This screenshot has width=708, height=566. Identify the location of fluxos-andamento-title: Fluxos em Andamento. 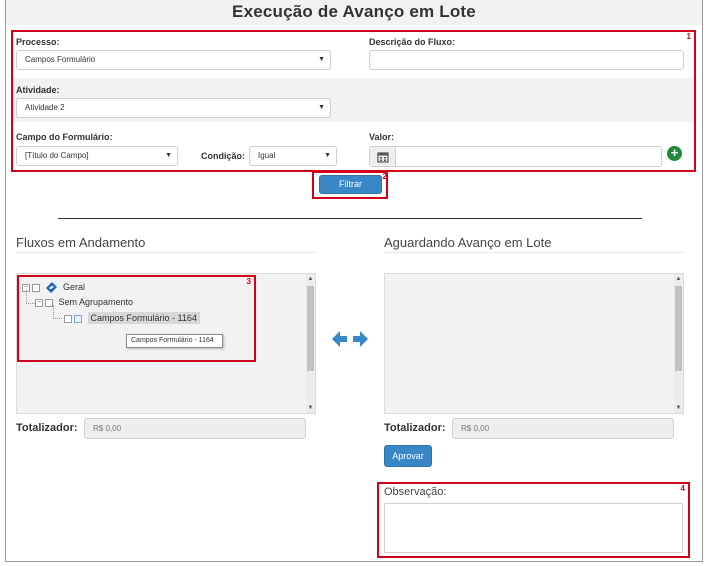
(81, 242).